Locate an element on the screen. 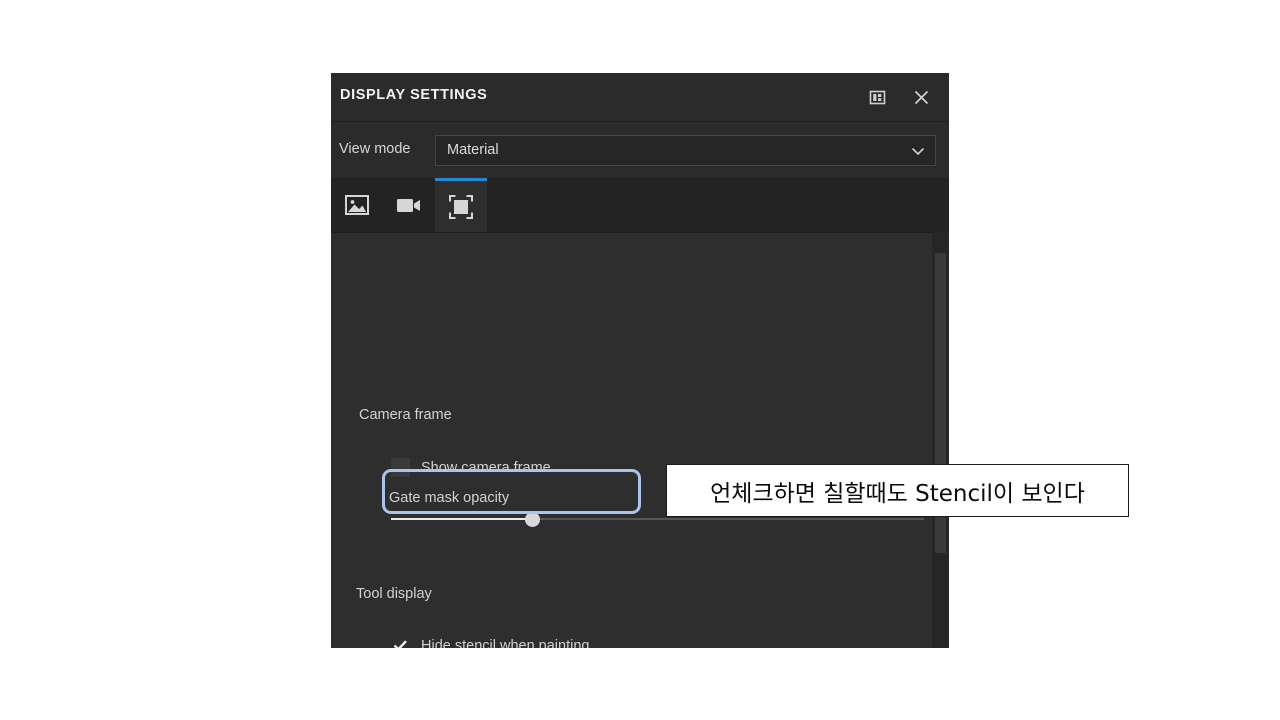  close-icon is located at coordinates (921, 97).